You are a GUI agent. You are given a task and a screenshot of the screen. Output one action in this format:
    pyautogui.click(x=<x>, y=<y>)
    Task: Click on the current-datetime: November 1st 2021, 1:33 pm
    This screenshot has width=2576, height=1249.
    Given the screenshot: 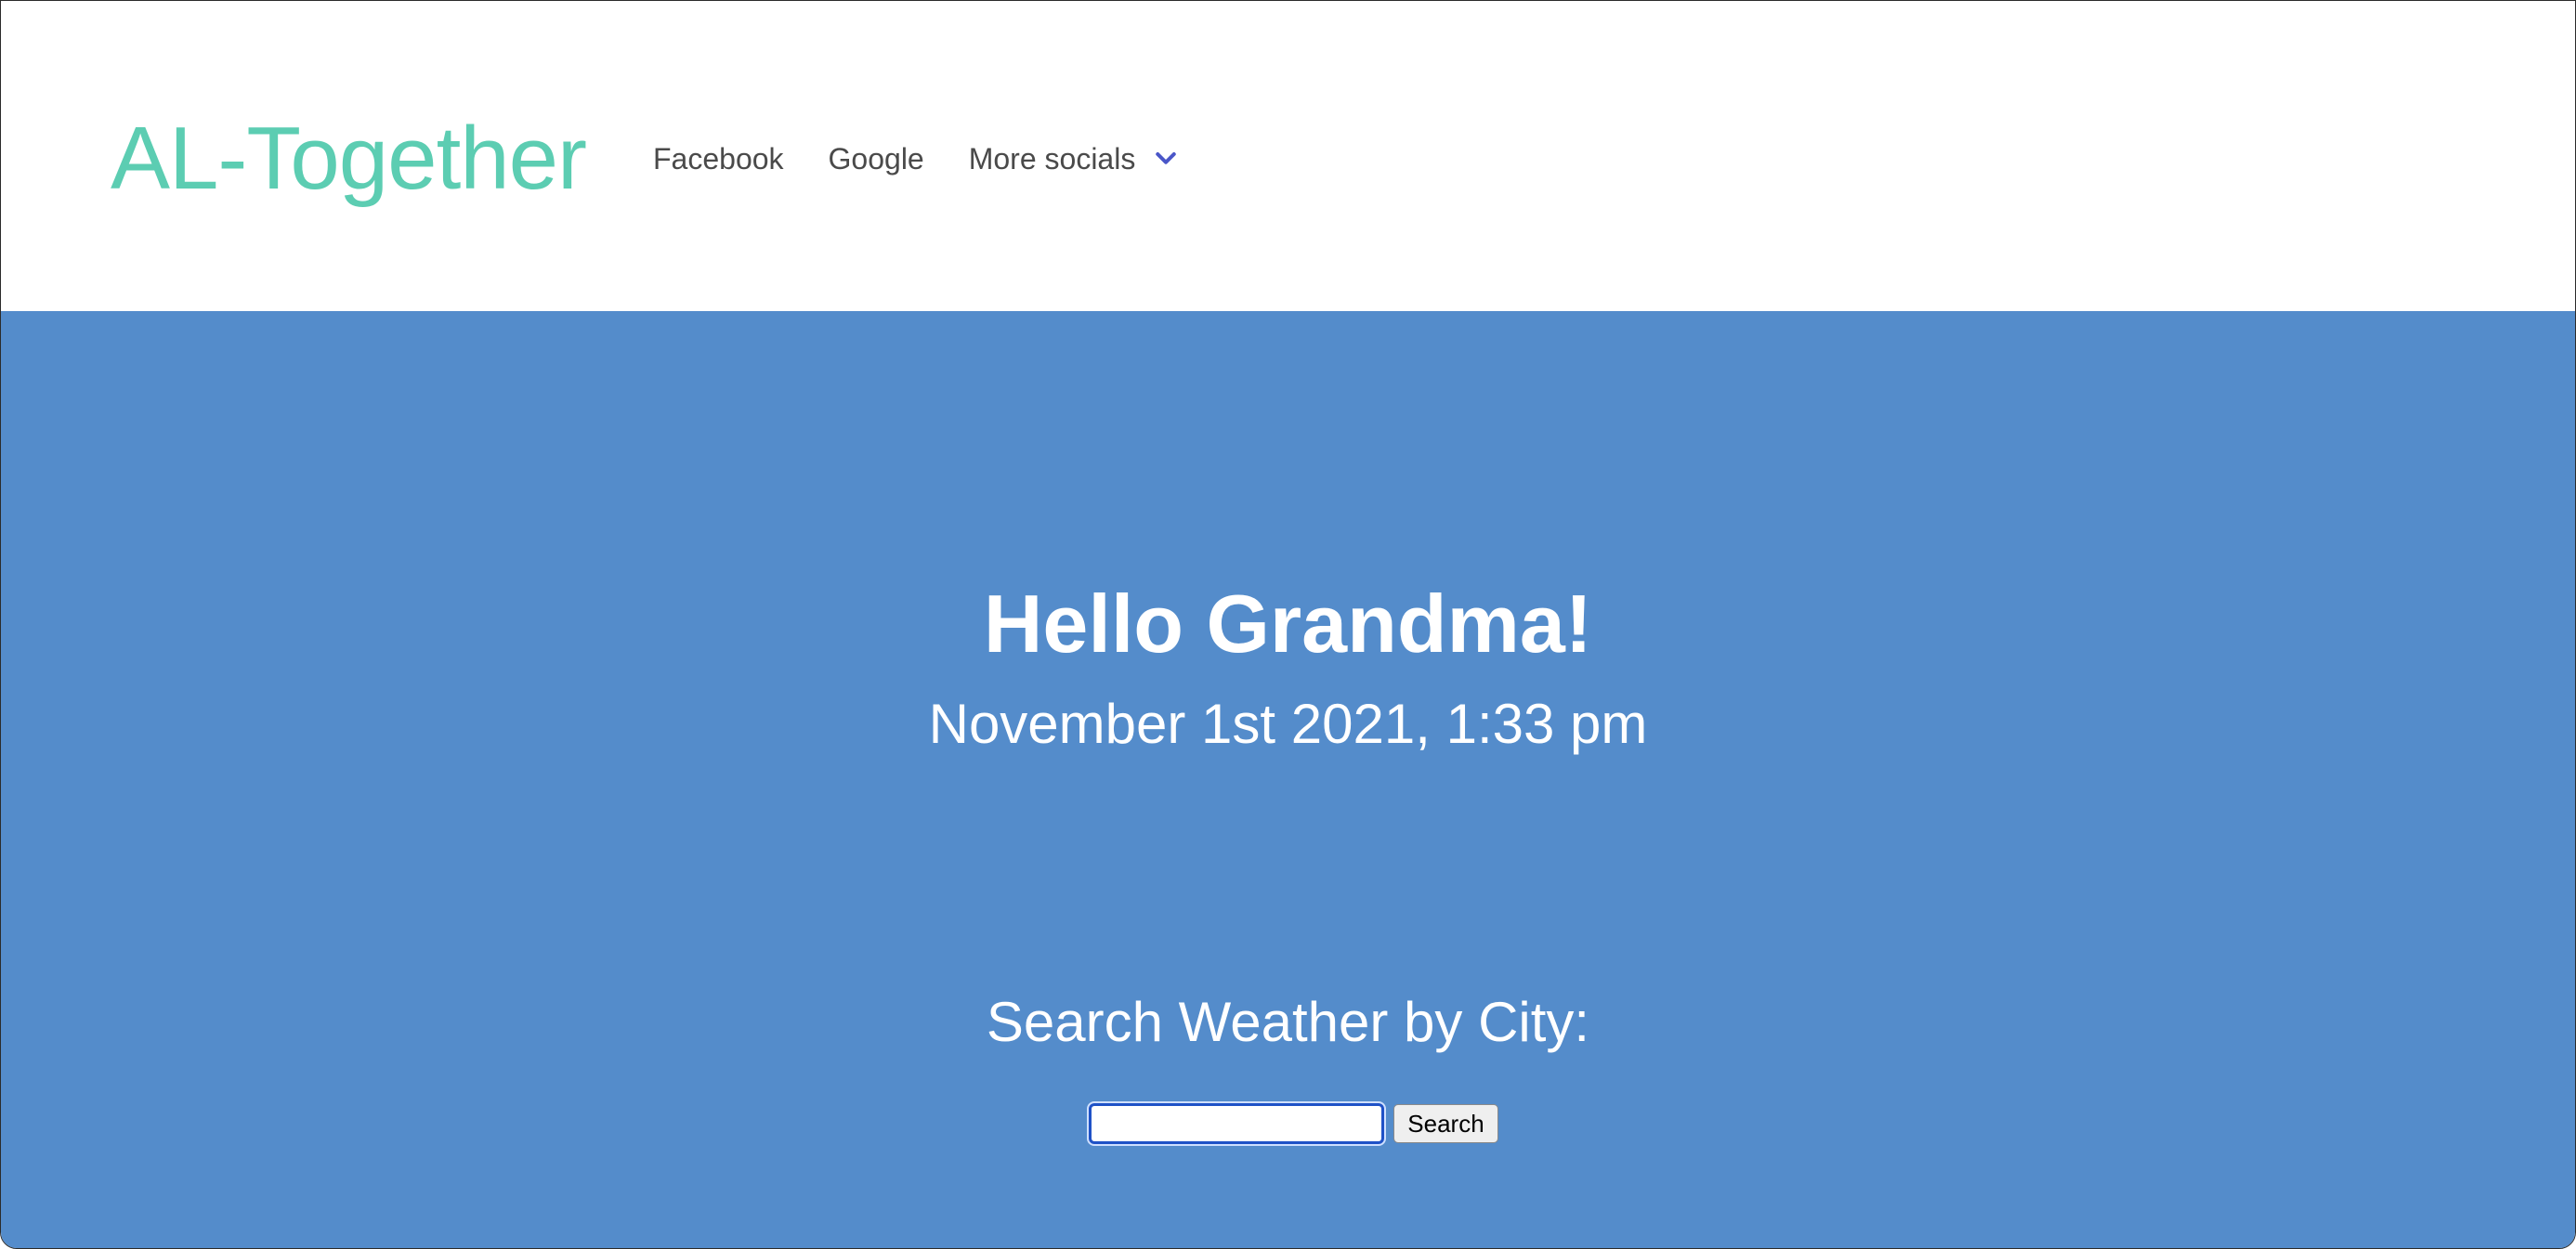 What is the action you would take?
    pyautogui.click(x=1288, y=724)
    